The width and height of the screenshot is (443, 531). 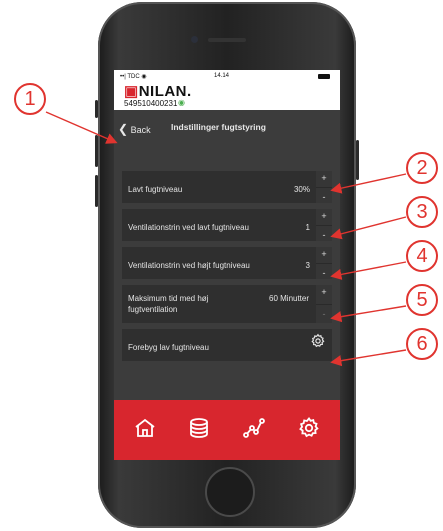 What do you see at coordinates (422, 212) in the screenshot?
I see `callout-3: 3` at bounding box center [422, 212].